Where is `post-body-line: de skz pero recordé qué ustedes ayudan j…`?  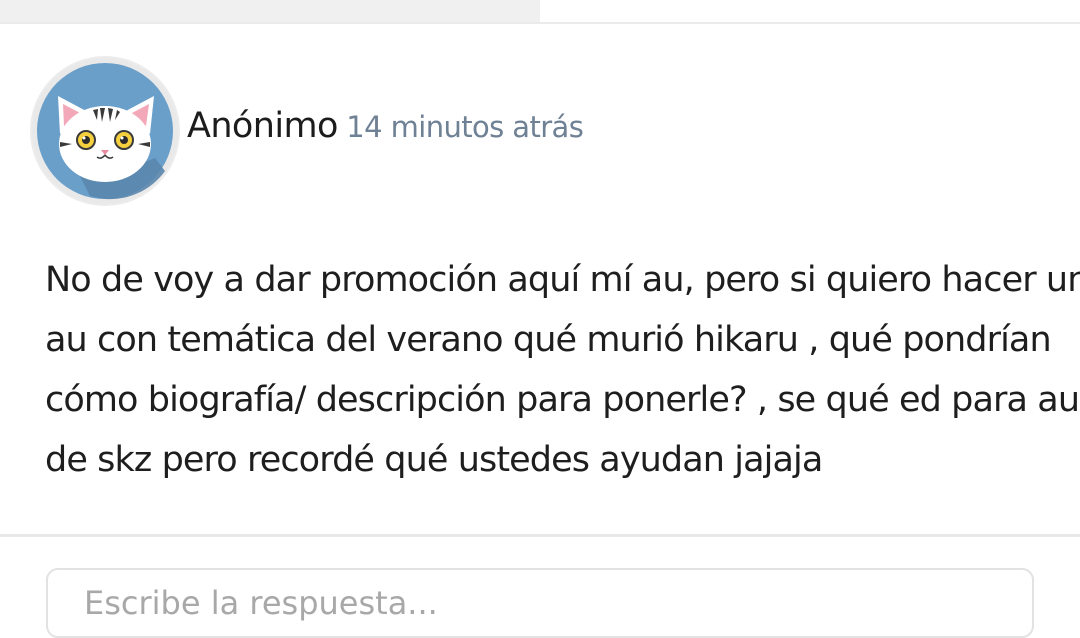 post-body-line: de skz pero recordé qué ustedes ayudan j… is located at coordinates (434, 460).